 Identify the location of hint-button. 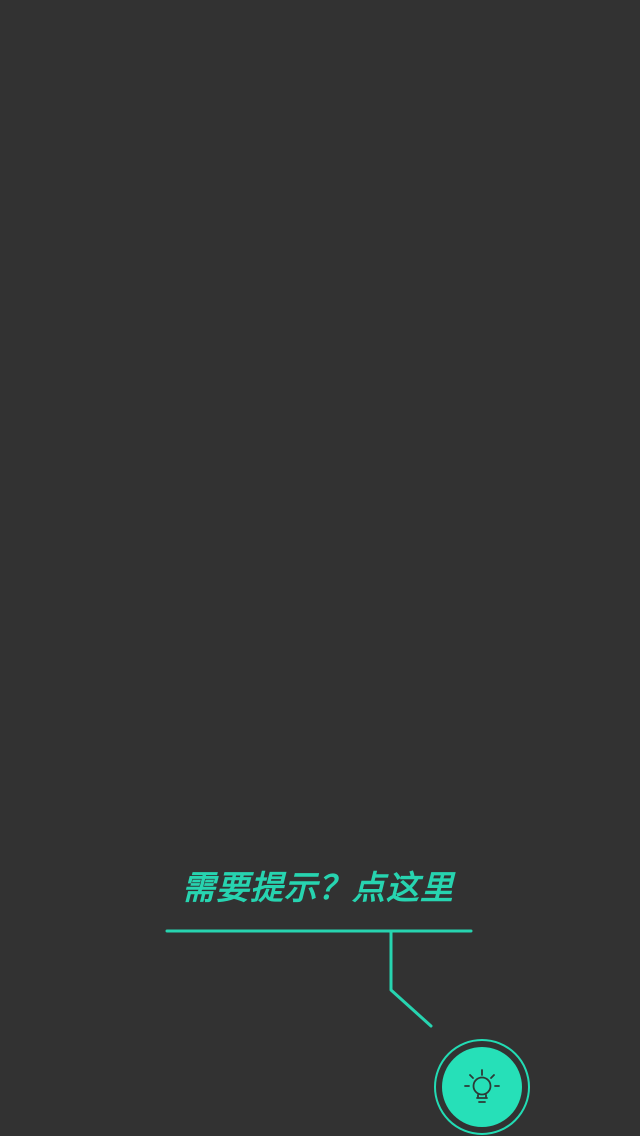
(482, 1087).